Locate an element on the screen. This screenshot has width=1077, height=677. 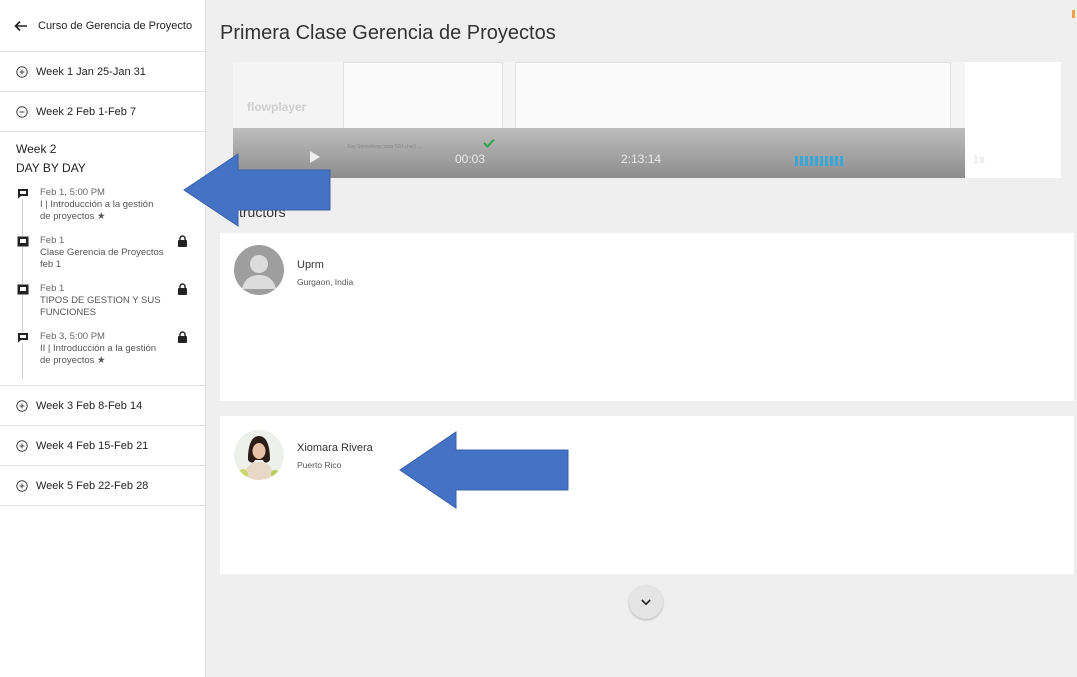
week-2-row: Week 2 Feb 1-Feb 7 is located at coordinates (102, 112).